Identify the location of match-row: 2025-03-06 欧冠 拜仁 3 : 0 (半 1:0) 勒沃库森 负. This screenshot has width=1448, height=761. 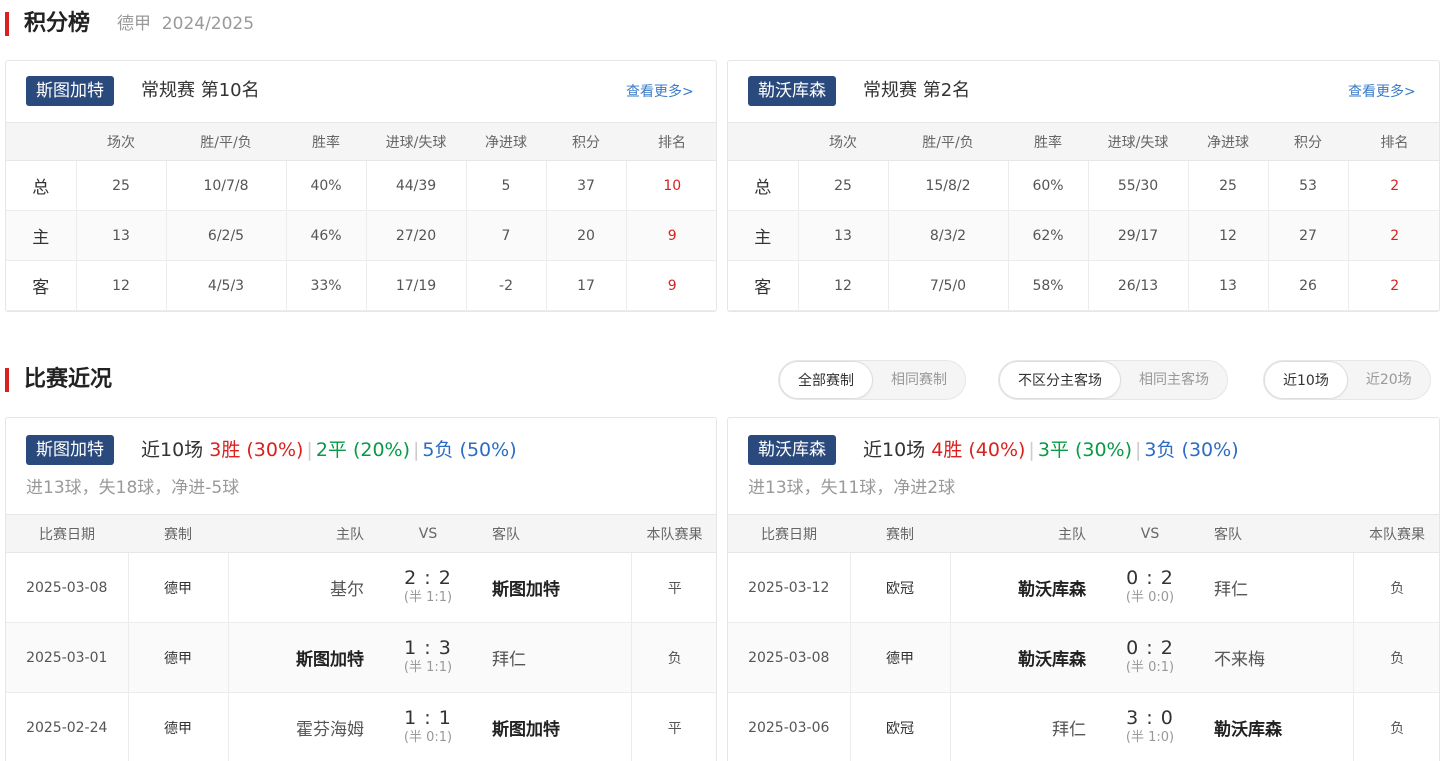
(1083, 726).